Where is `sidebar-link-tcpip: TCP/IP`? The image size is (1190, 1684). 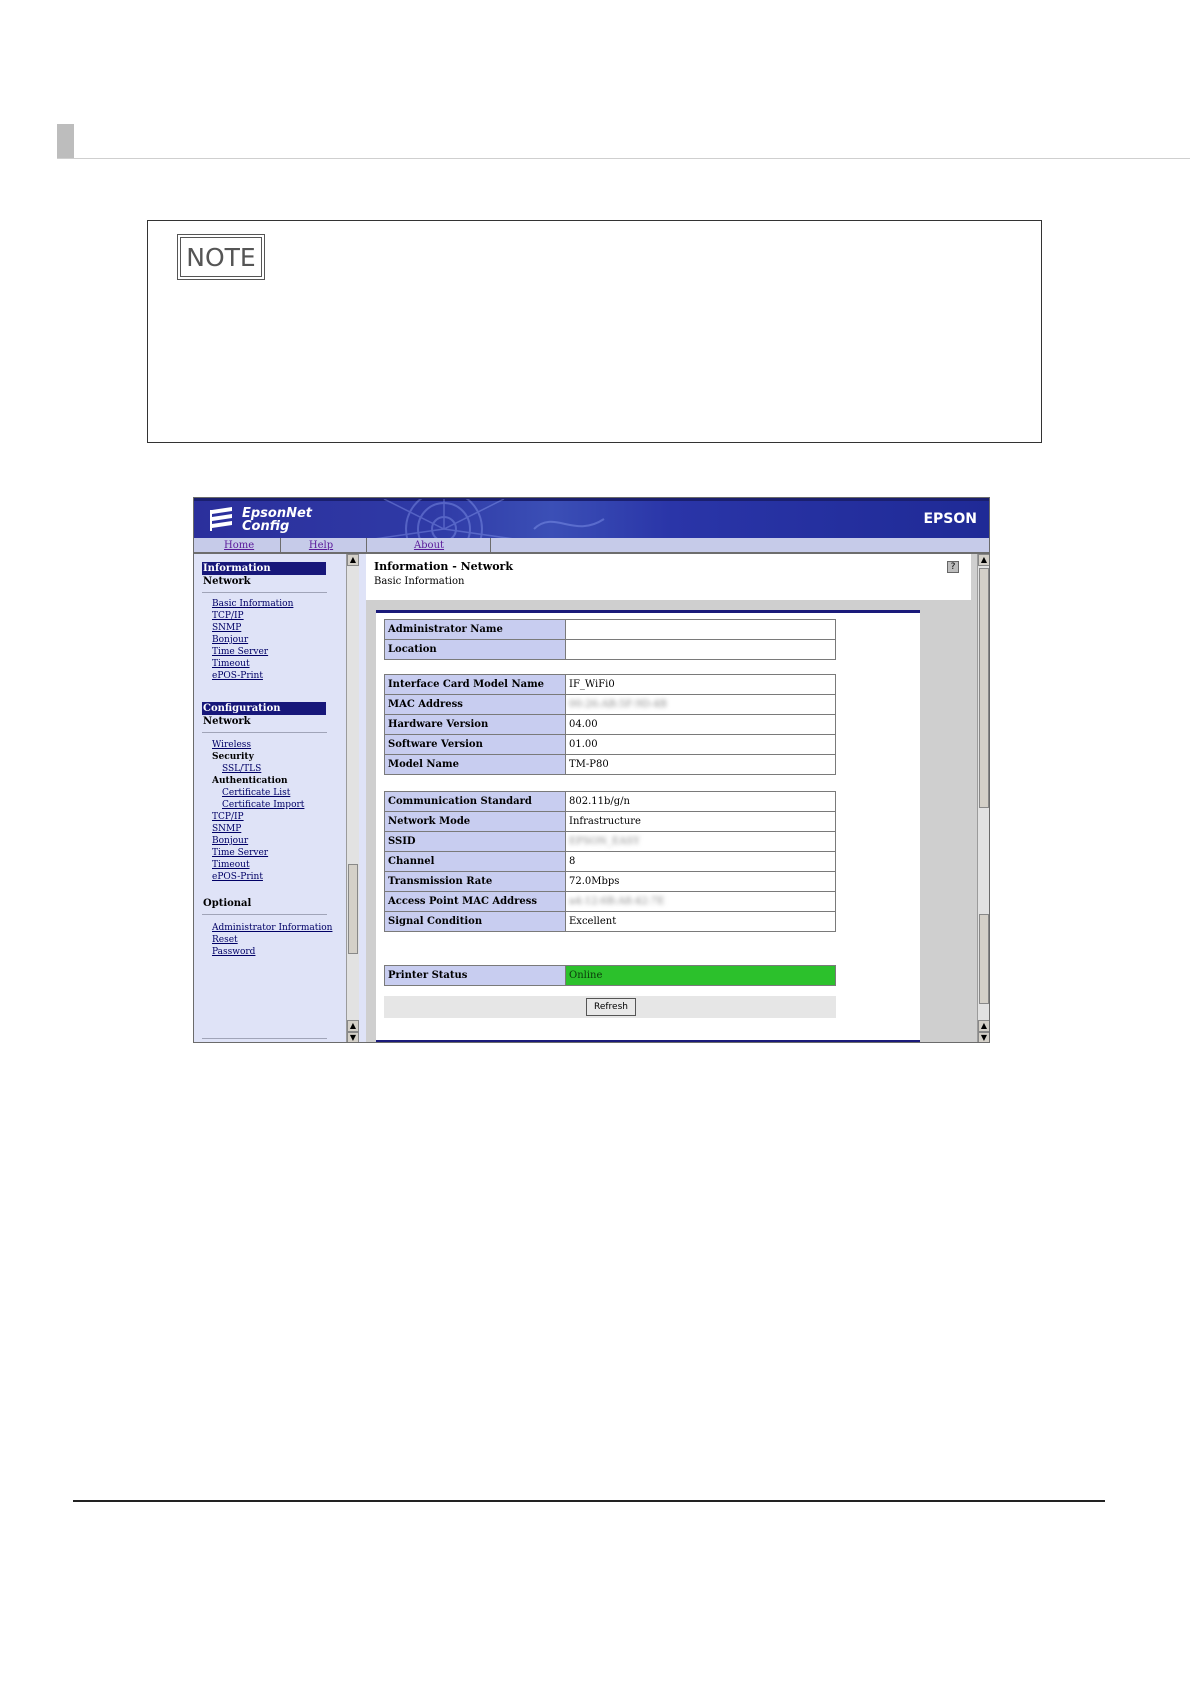 sidebar-link-tcpip: TCP/IP is located at coordinates (228, 616).